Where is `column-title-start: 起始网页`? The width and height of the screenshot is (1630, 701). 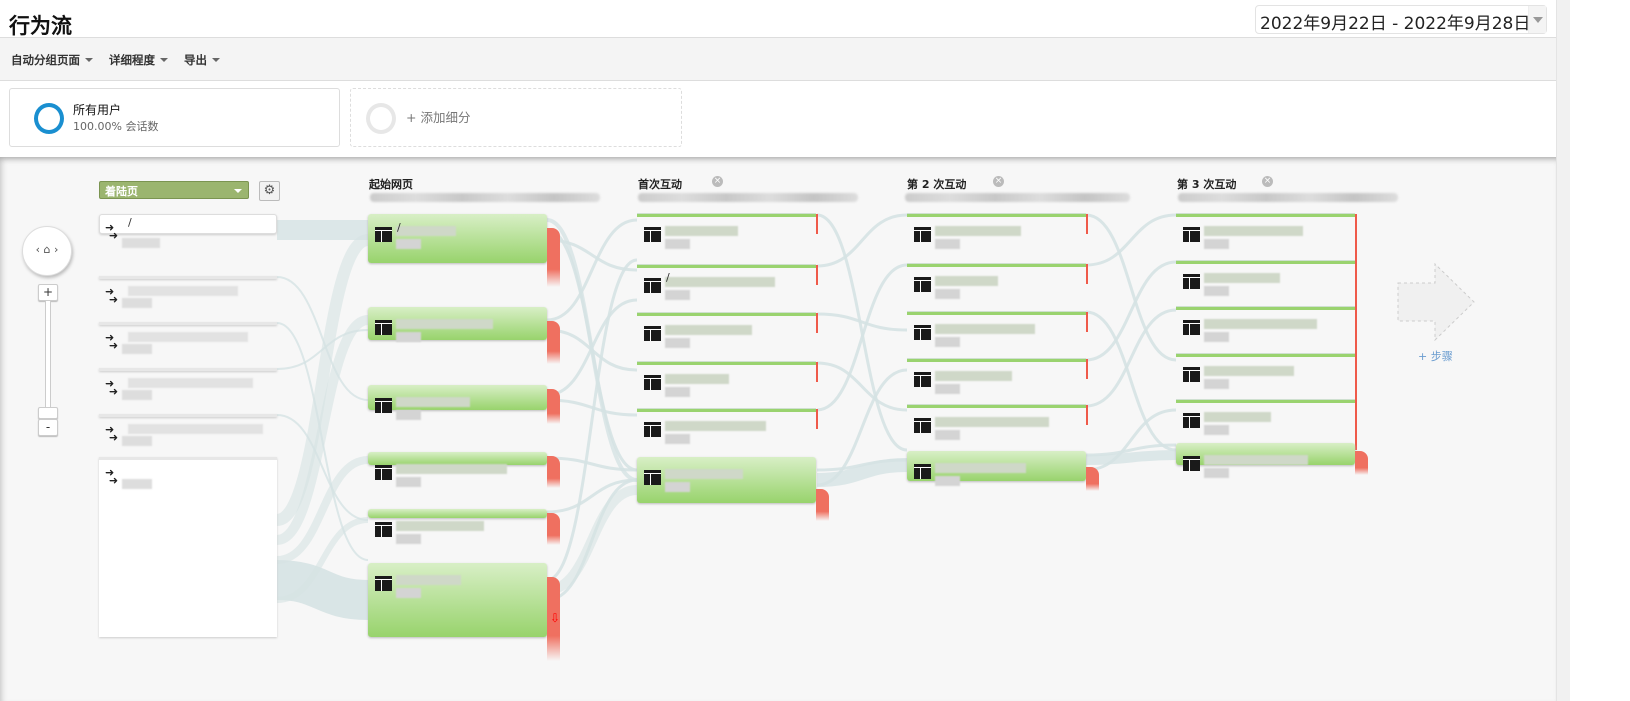 column-title-start: 起始网页 is located at coordinates (391, 184).